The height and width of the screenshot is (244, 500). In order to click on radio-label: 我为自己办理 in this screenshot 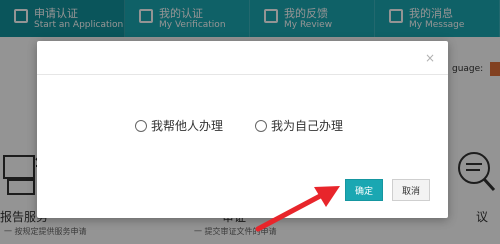, I will do `click(307, 126)`.